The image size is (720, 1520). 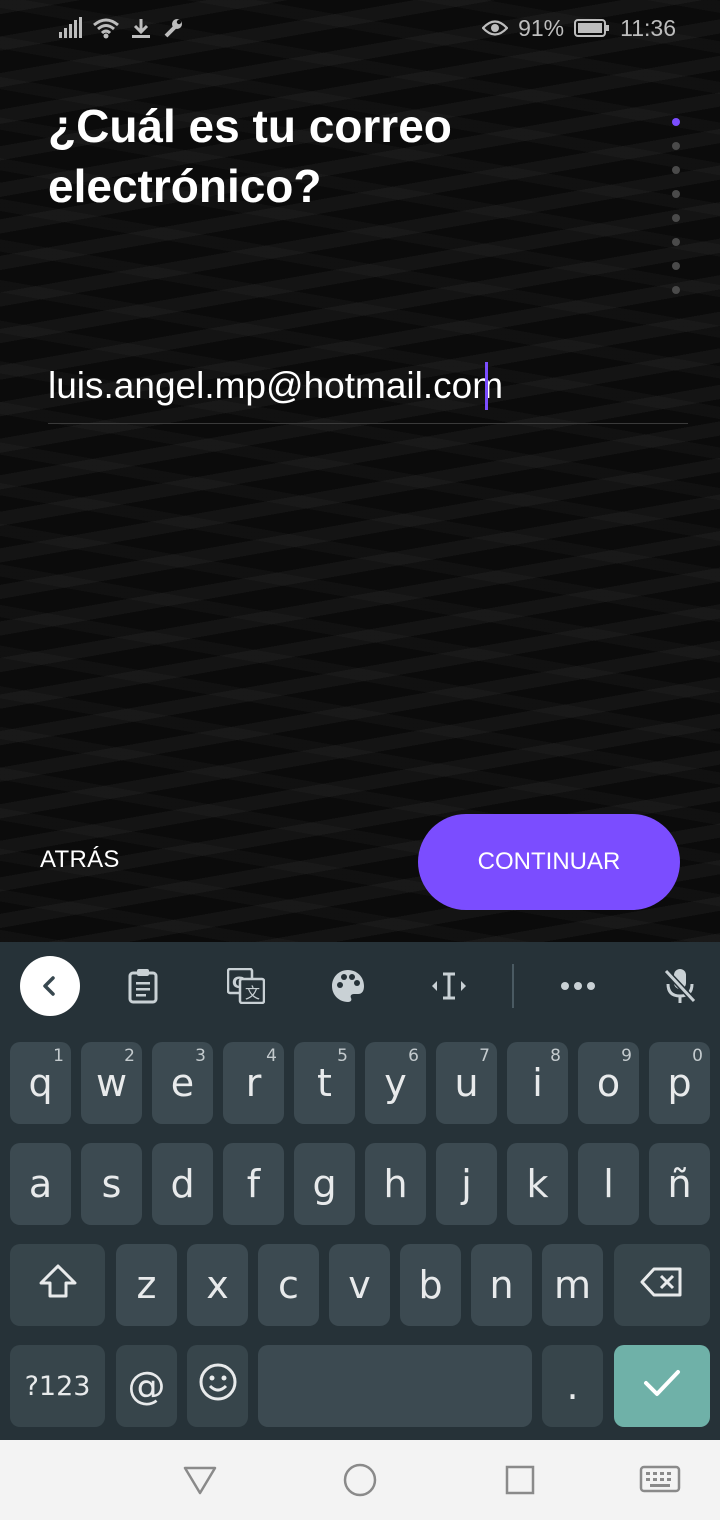 I want to click on key-z: z, so click(x=146, y=1285).